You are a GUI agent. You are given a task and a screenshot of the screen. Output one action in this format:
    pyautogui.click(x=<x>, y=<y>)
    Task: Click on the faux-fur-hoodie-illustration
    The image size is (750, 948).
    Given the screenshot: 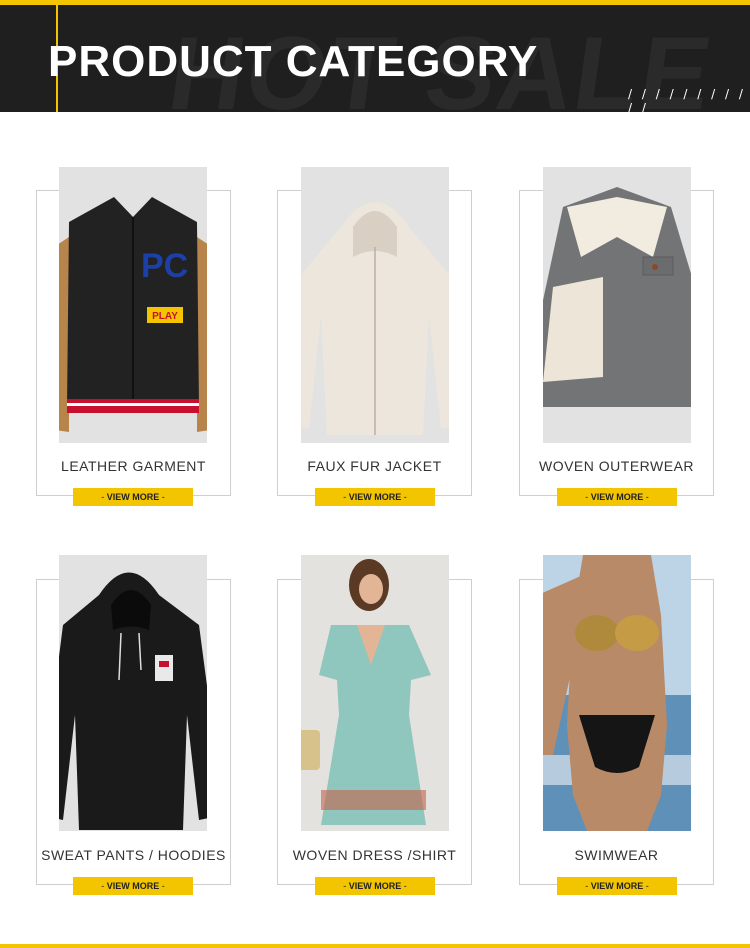 What is the action you would take?
    pyautogui.click(x=375, y=305)
    